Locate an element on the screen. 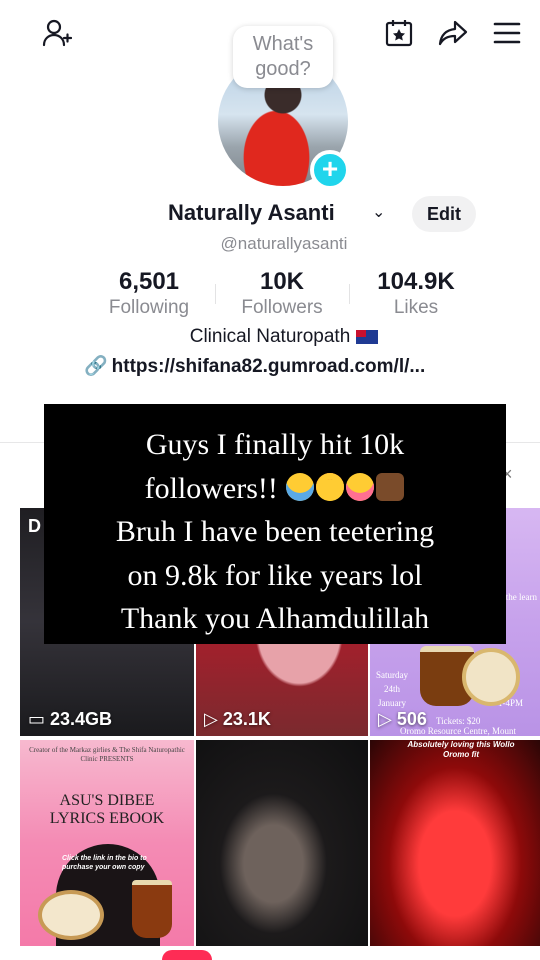 Image resolution: width=540 pixels, height=960 pixels. tile-views-badge: ▷ 23.1K is located at coordinates (237, 719).